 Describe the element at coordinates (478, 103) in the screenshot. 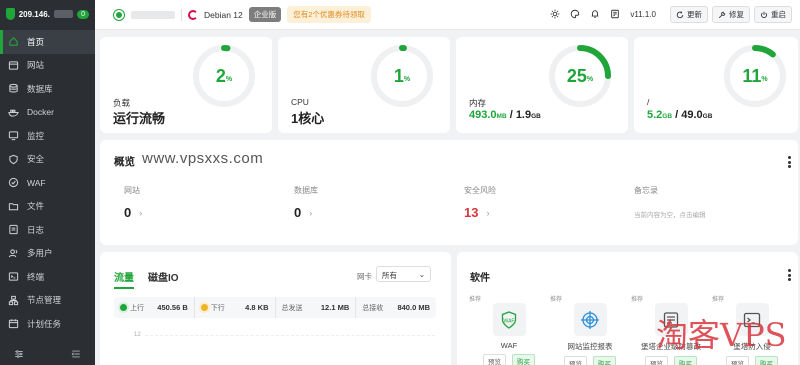

I see `memory-label: 内存` at that location.